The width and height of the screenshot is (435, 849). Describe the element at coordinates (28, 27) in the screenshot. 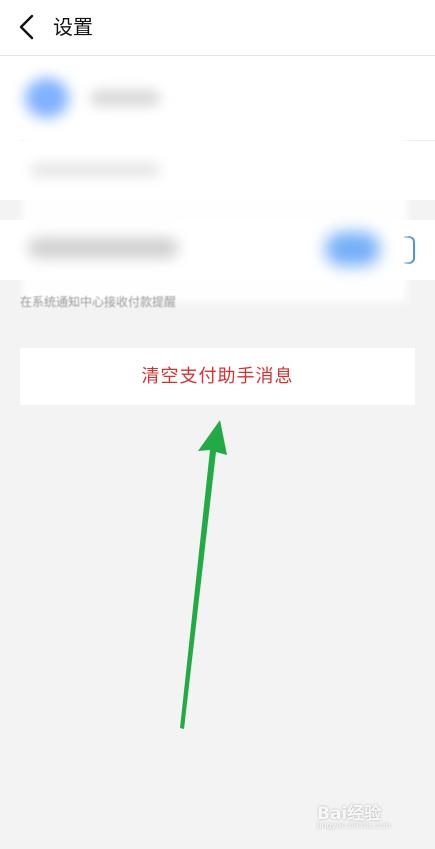

I see `chevron-left-icon` at that location.